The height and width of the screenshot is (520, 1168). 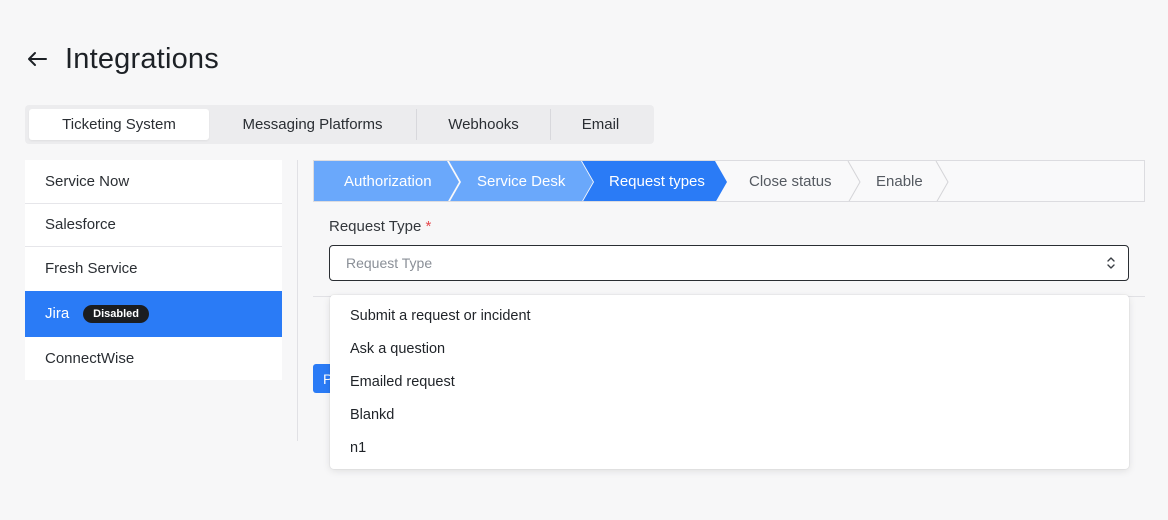 What do you see at coordinates (37, 59) in the screenshot?
I see `back-arrow-icon` at bounding box center [37, 59].